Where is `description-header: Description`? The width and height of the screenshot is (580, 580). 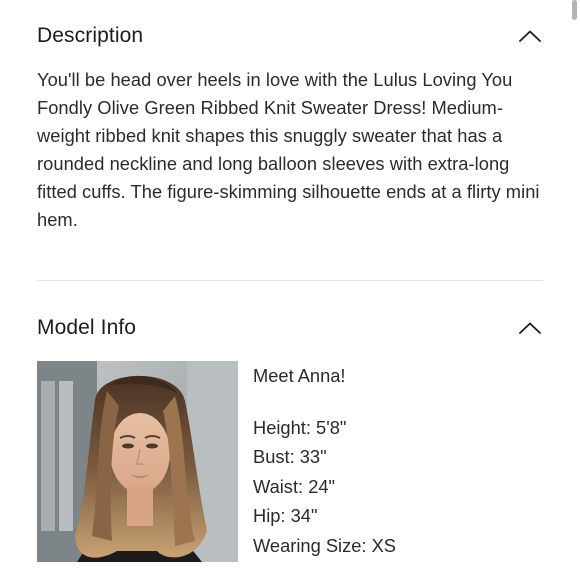
description-header: Description is located at coordinates (290, 36).